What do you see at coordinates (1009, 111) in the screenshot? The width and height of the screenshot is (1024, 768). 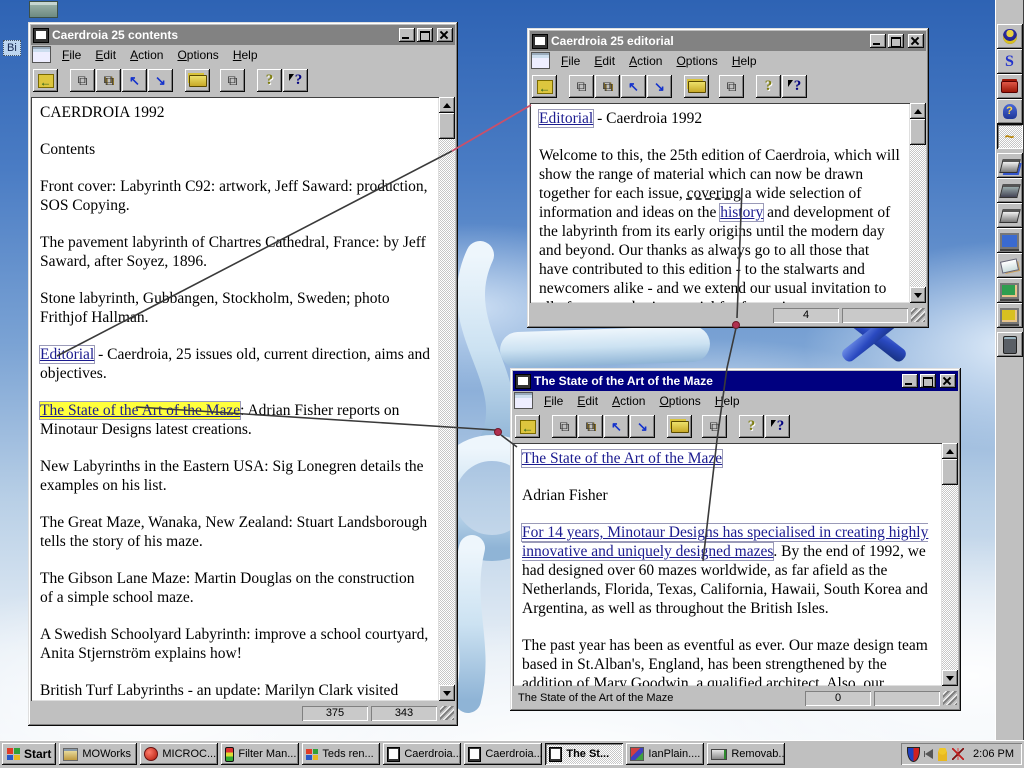 I see `helper-person-icon: ?` at bounding box center [1009, 111].